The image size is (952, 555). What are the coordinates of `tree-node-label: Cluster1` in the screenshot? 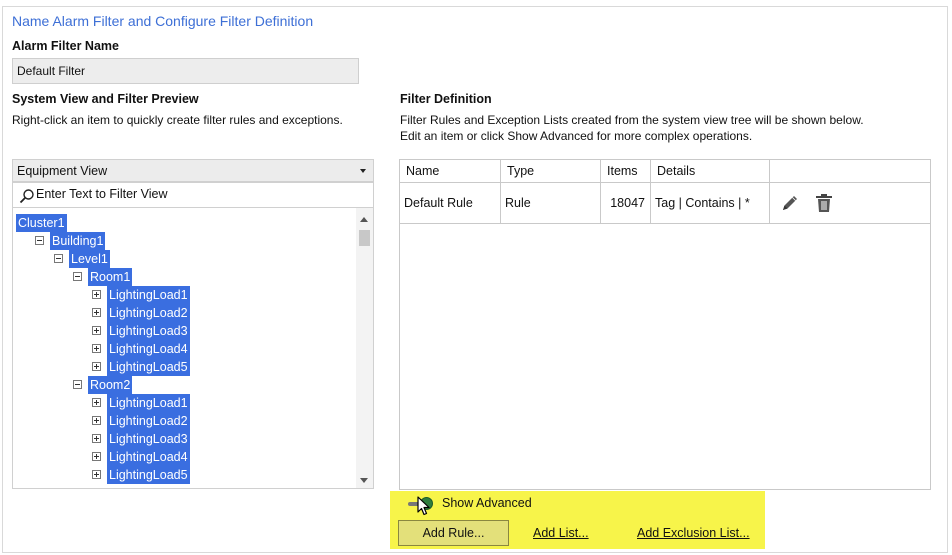 It's located at (41, 223).